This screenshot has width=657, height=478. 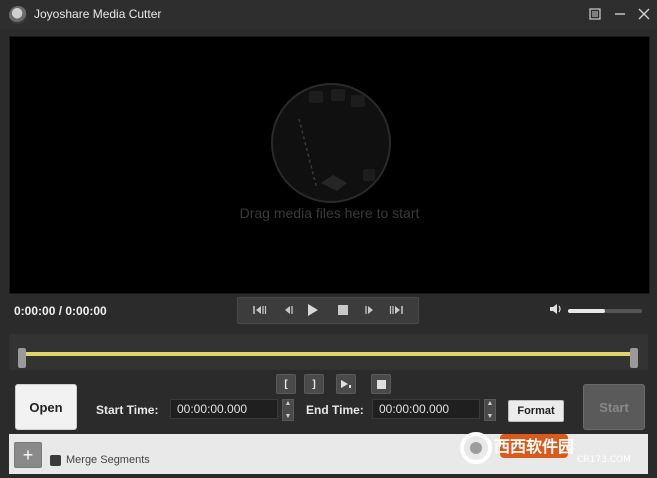 I want to click on time-display: 0:00:00 / 0:00:00, so click(x=60, y=311).